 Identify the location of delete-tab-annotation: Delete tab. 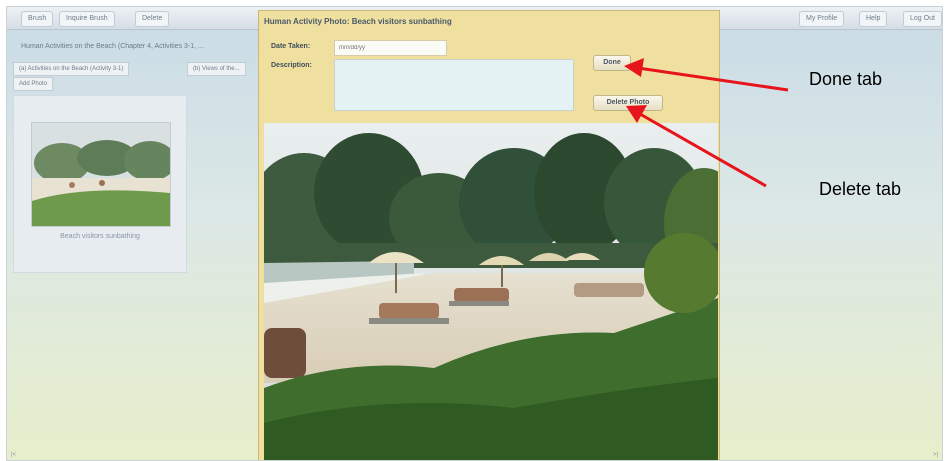
(860, 189).